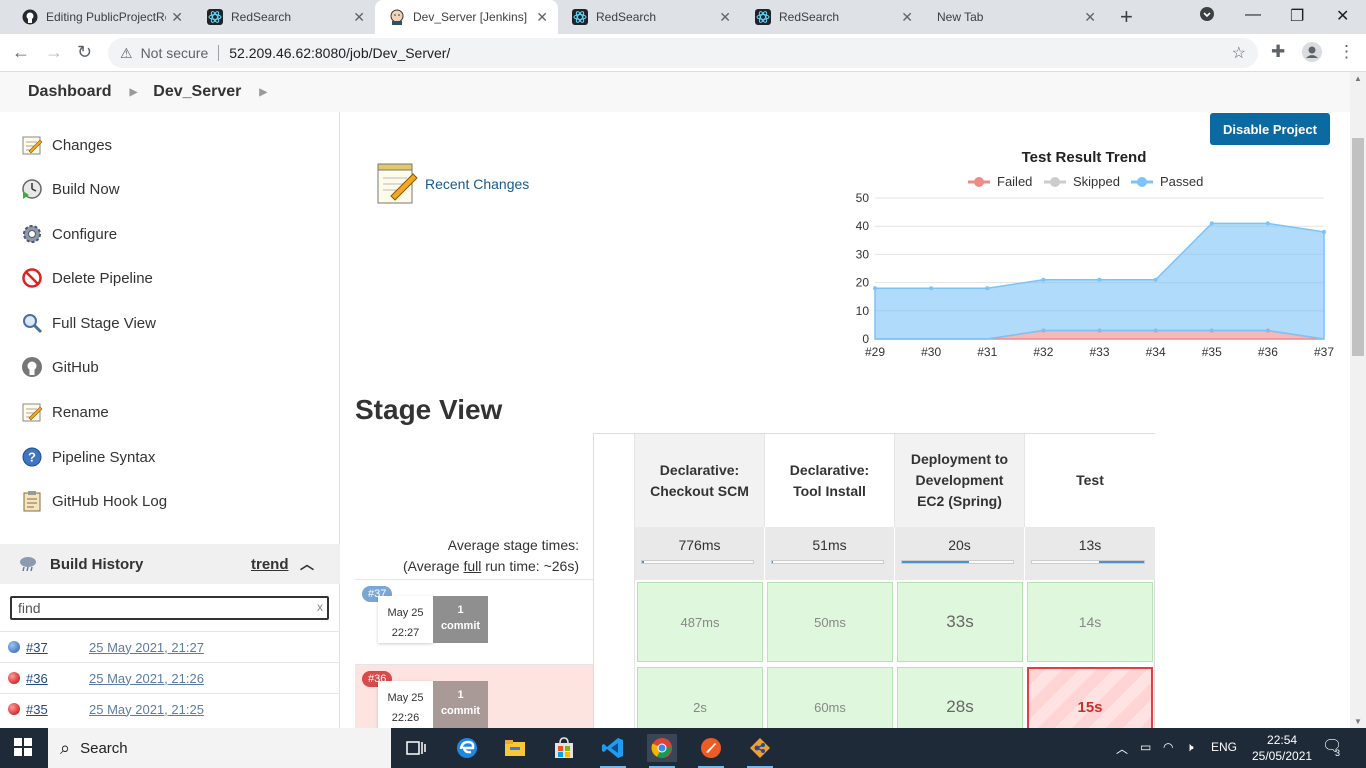 The height and width of the screenshot is (768, 1366). I want to click on store-icon, so click(564, 748).